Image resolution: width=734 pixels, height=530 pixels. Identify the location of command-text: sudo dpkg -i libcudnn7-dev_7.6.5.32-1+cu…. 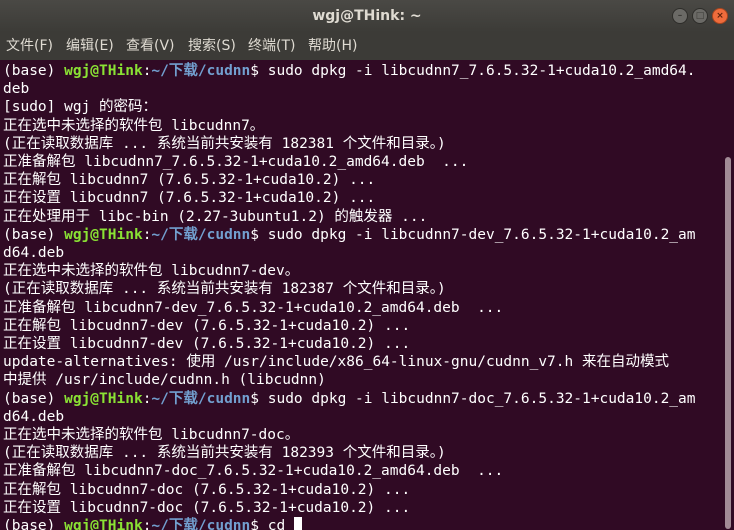
(481, 234).